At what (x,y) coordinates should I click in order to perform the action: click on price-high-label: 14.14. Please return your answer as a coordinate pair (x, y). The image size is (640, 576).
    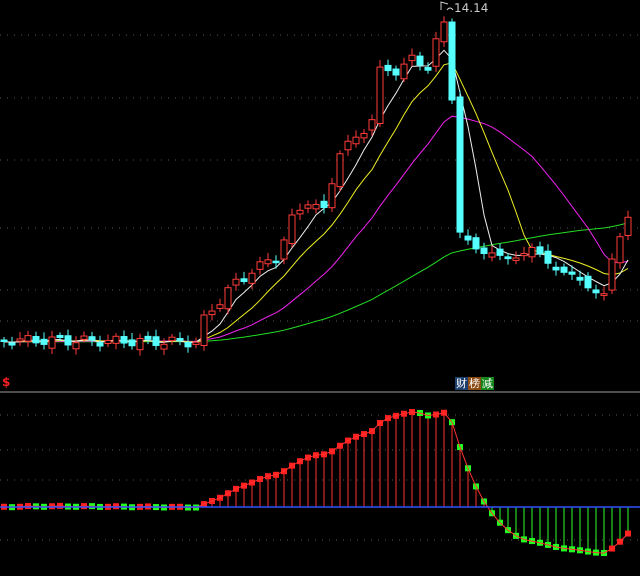
    Looking at the image, I should click on (471, 8).